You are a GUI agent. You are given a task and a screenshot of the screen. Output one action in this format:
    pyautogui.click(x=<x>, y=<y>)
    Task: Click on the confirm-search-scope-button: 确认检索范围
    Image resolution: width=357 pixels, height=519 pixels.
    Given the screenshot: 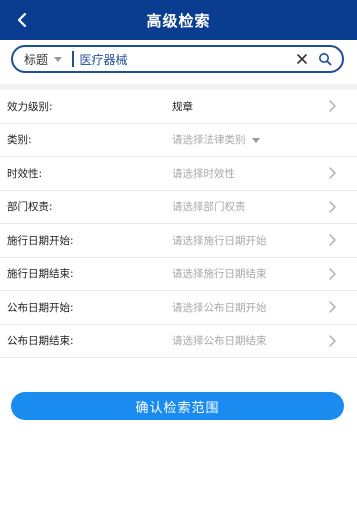 What is the action you would take?
    pyautogui.click(x=177, y=406)
    